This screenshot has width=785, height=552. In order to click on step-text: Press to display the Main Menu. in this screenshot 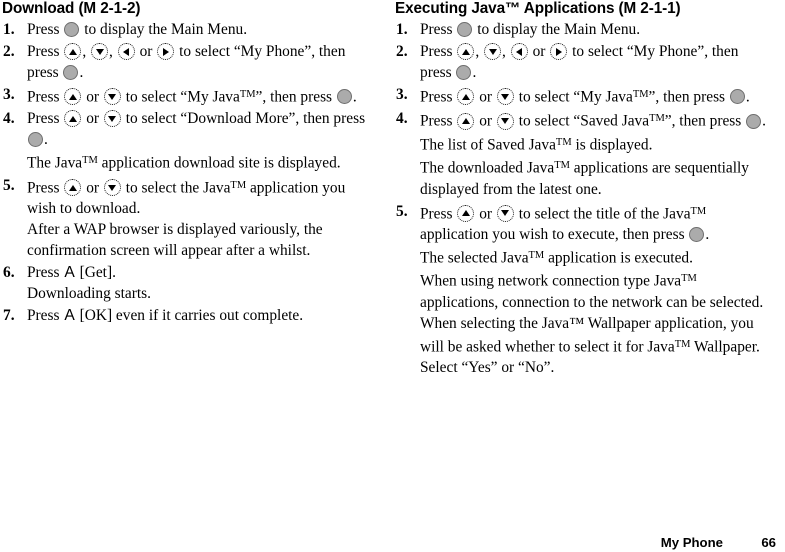, I will do `click(530, 29)`.